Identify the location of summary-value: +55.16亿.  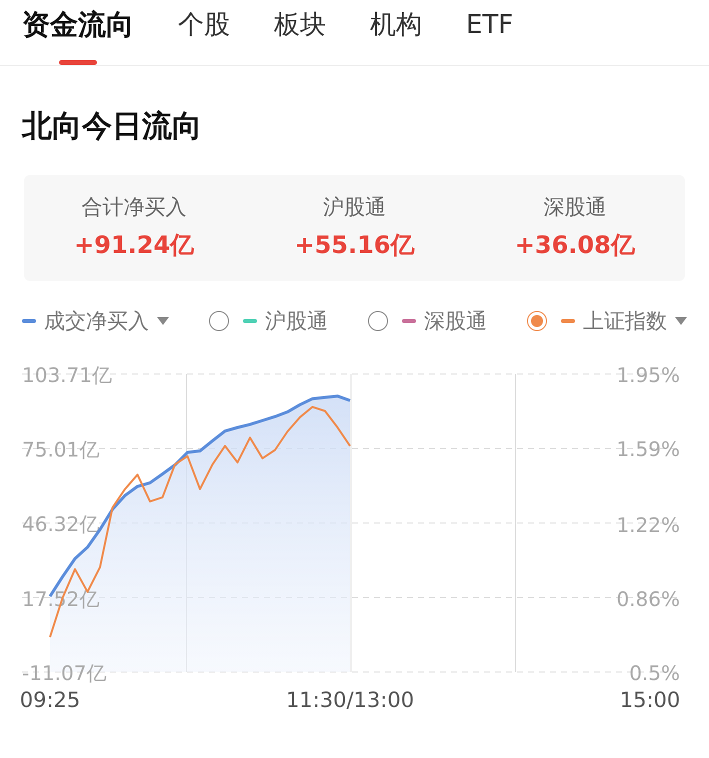
(354, 245).